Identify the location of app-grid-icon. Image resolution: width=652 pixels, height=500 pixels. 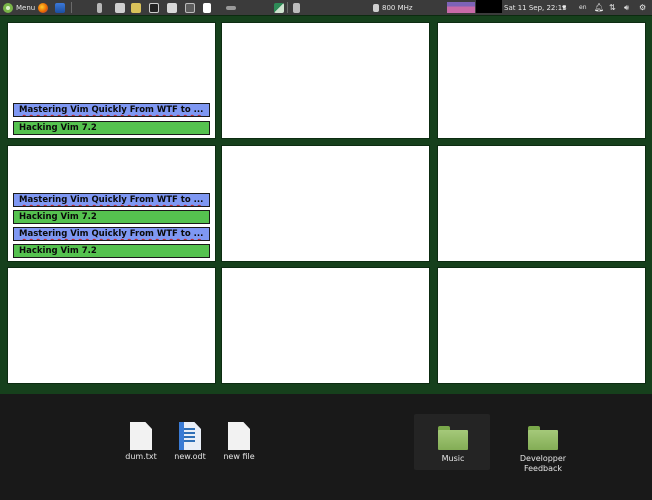
(172, 7).